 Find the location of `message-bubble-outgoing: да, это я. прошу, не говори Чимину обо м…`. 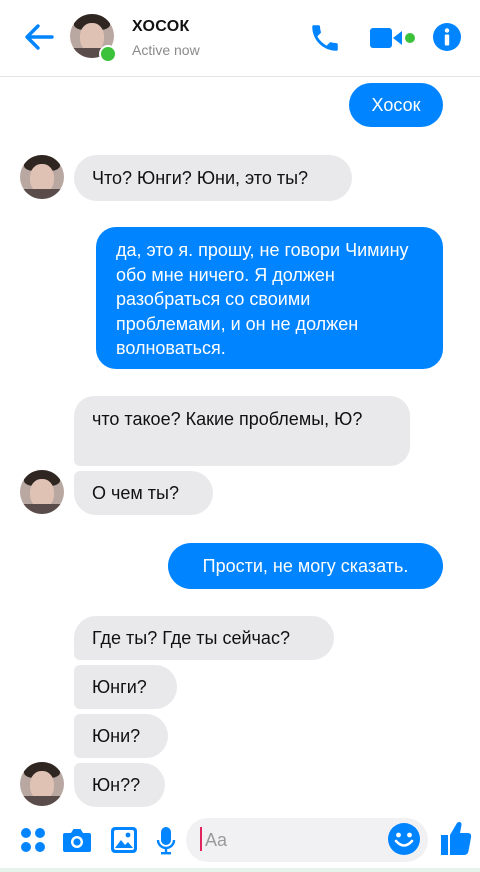

message-bubble-outgoing: да, это я. прошу, не говори Чимину обо м… is located at coordinates (269, 298).